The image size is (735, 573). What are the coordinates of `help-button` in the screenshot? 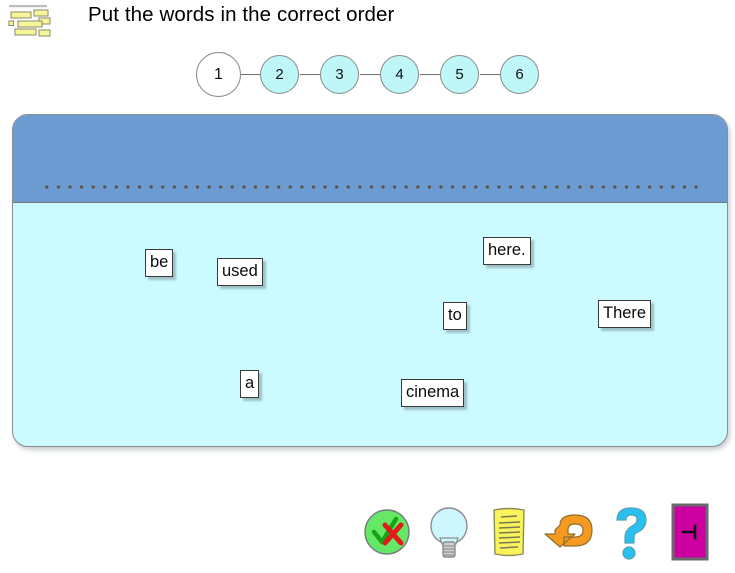 It's located at (632, 532).